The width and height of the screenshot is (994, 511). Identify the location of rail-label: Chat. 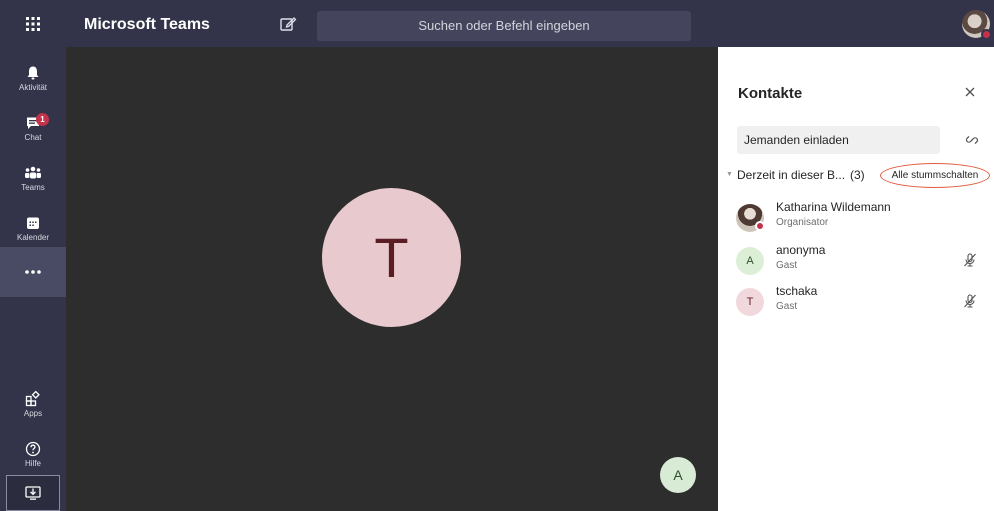
(33, 137).